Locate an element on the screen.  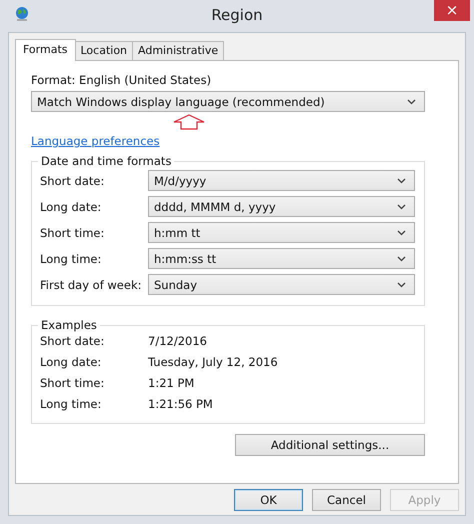
field-label: Long time: is located at coordinates (71, 259).